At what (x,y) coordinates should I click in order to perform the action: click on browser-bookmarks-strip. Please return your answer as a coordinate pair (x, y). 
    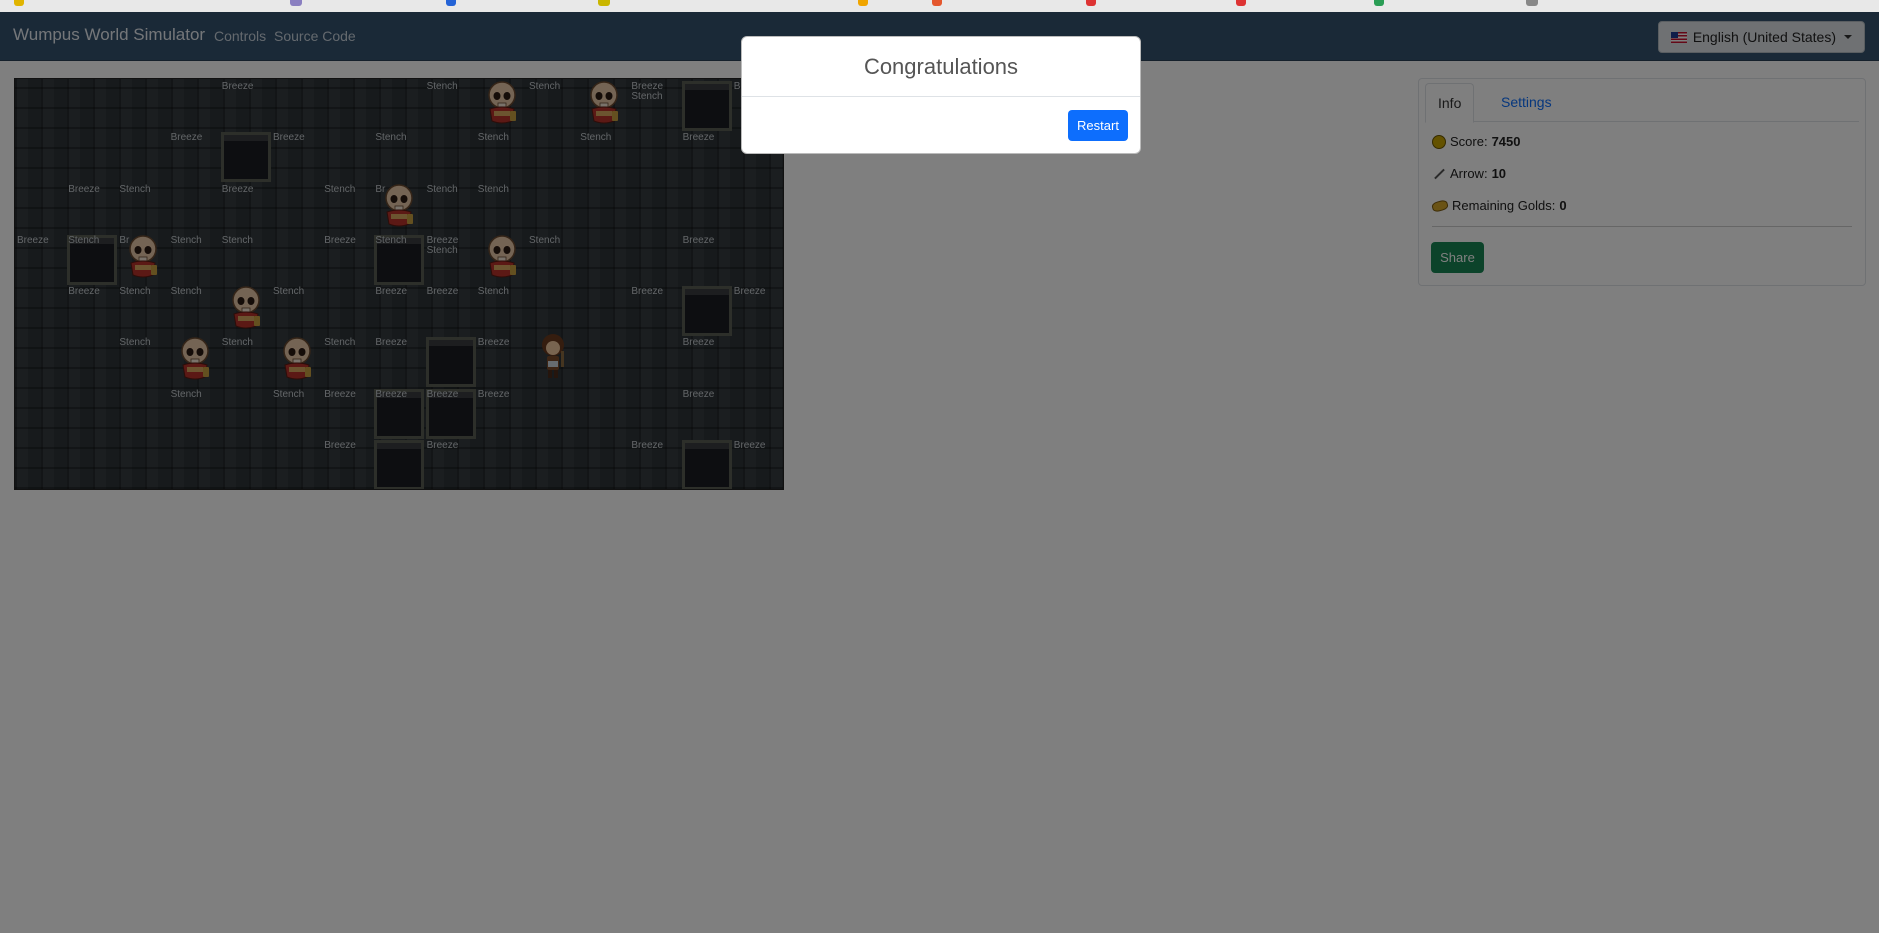
    Looking at the image, I should click on (939, 6).